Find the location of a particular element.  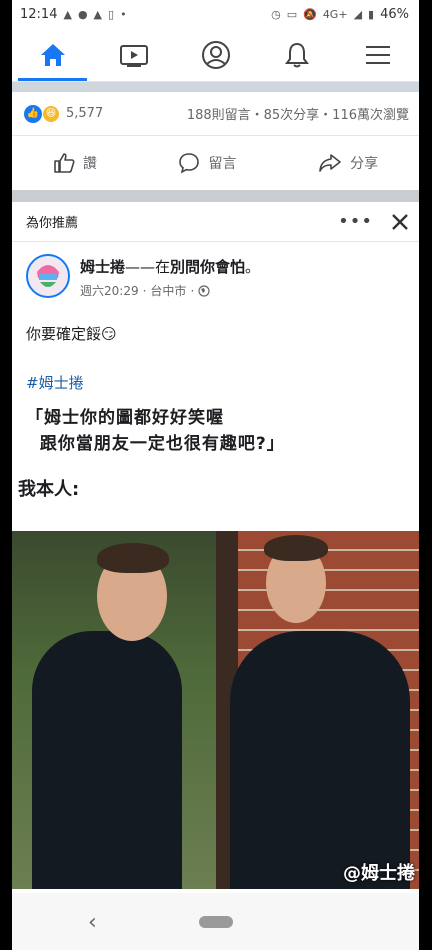

post-meta: 週六20:29 · 台中市 · is located at coordinates (170, 290).